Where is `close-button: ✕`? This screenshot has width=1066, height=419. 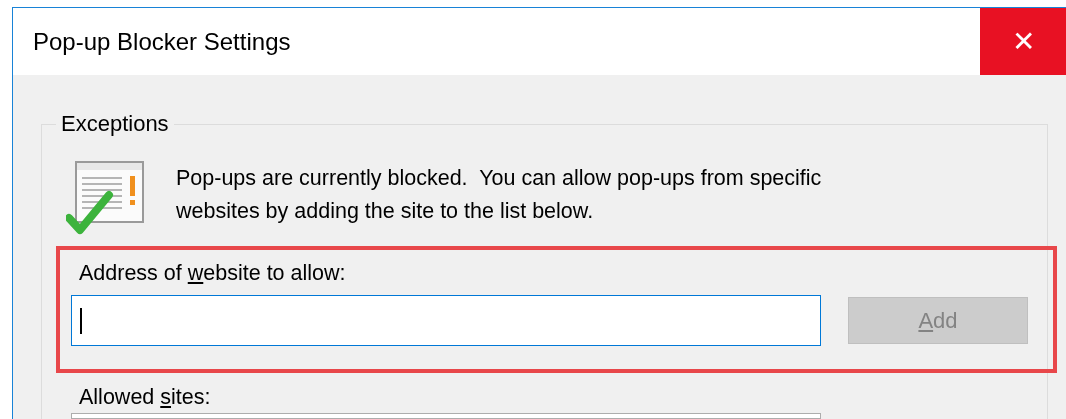 close-button: ✕ is located at coordinates (1023, 41).